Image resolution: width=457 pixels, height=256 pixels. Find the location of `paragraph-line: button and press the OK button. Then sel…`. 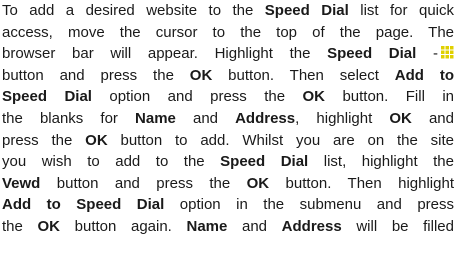

paragraph-line: button and press the OK button. Then sel… is located at coordinates (228, 76).